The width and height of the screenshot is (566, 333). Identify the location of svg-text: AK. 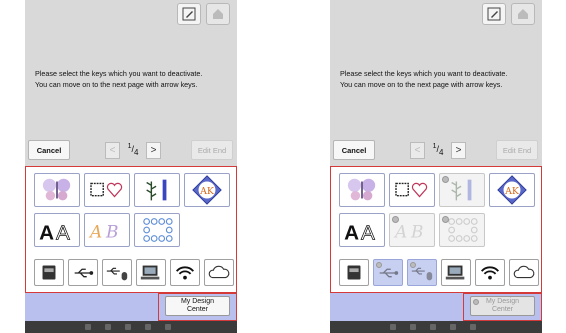
(207, 191).